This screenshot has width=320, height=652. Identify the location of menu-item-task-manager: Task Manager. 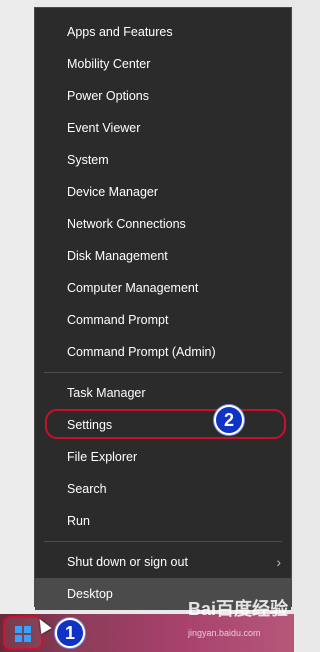
(163, 393).